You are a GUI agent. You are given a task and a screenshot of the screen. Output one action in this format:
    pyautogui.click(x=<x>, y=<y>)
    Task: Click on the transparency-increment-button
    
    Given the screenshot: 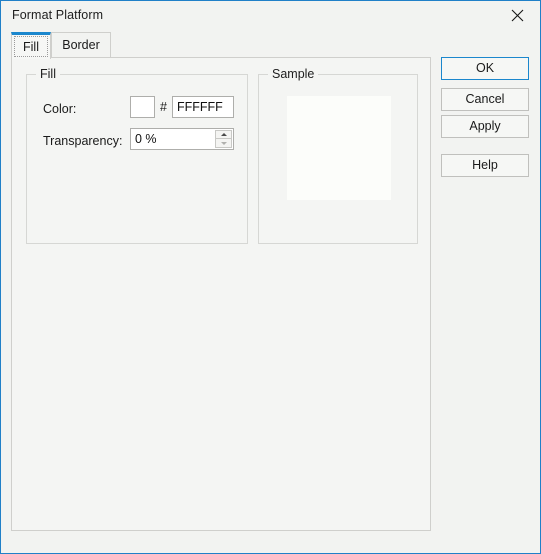 What is the action you would take?
    pyautogui.click(x=223, y=134)
    